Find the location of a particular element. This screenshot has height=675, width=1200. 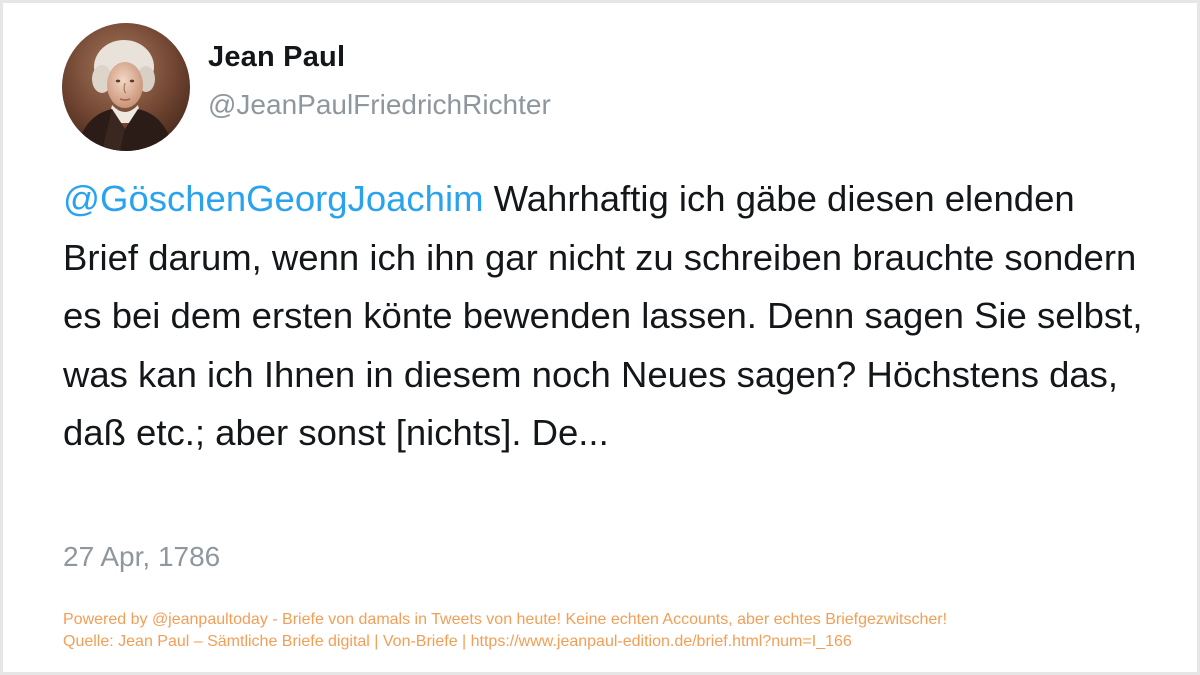

tweet-date: 27 Apr, 1786 is located at coordinates (141, 557).